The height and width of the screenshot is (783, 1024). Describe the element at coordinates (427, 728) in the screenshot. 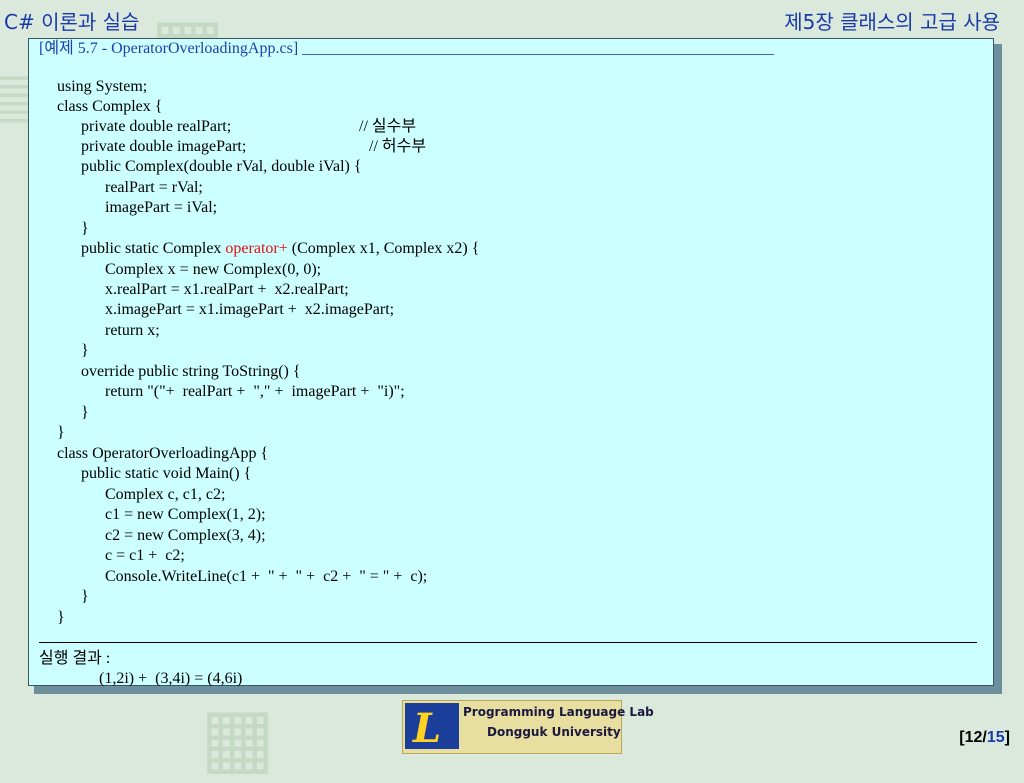

I see `logo-mark-letter: L` at that location.